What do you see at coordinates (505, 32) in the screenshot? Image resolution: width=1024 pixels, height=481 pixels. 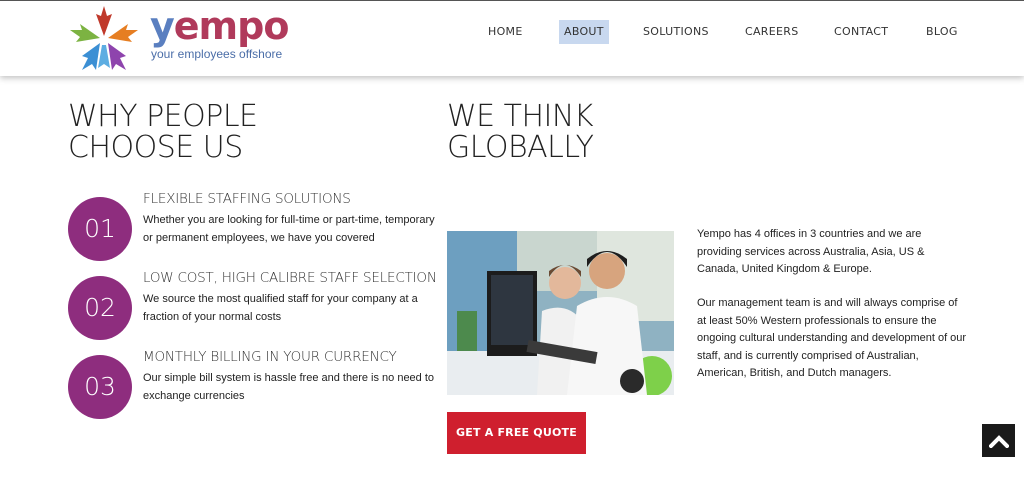 I see `nav-home: HOME` at bounding box center [505, 32].